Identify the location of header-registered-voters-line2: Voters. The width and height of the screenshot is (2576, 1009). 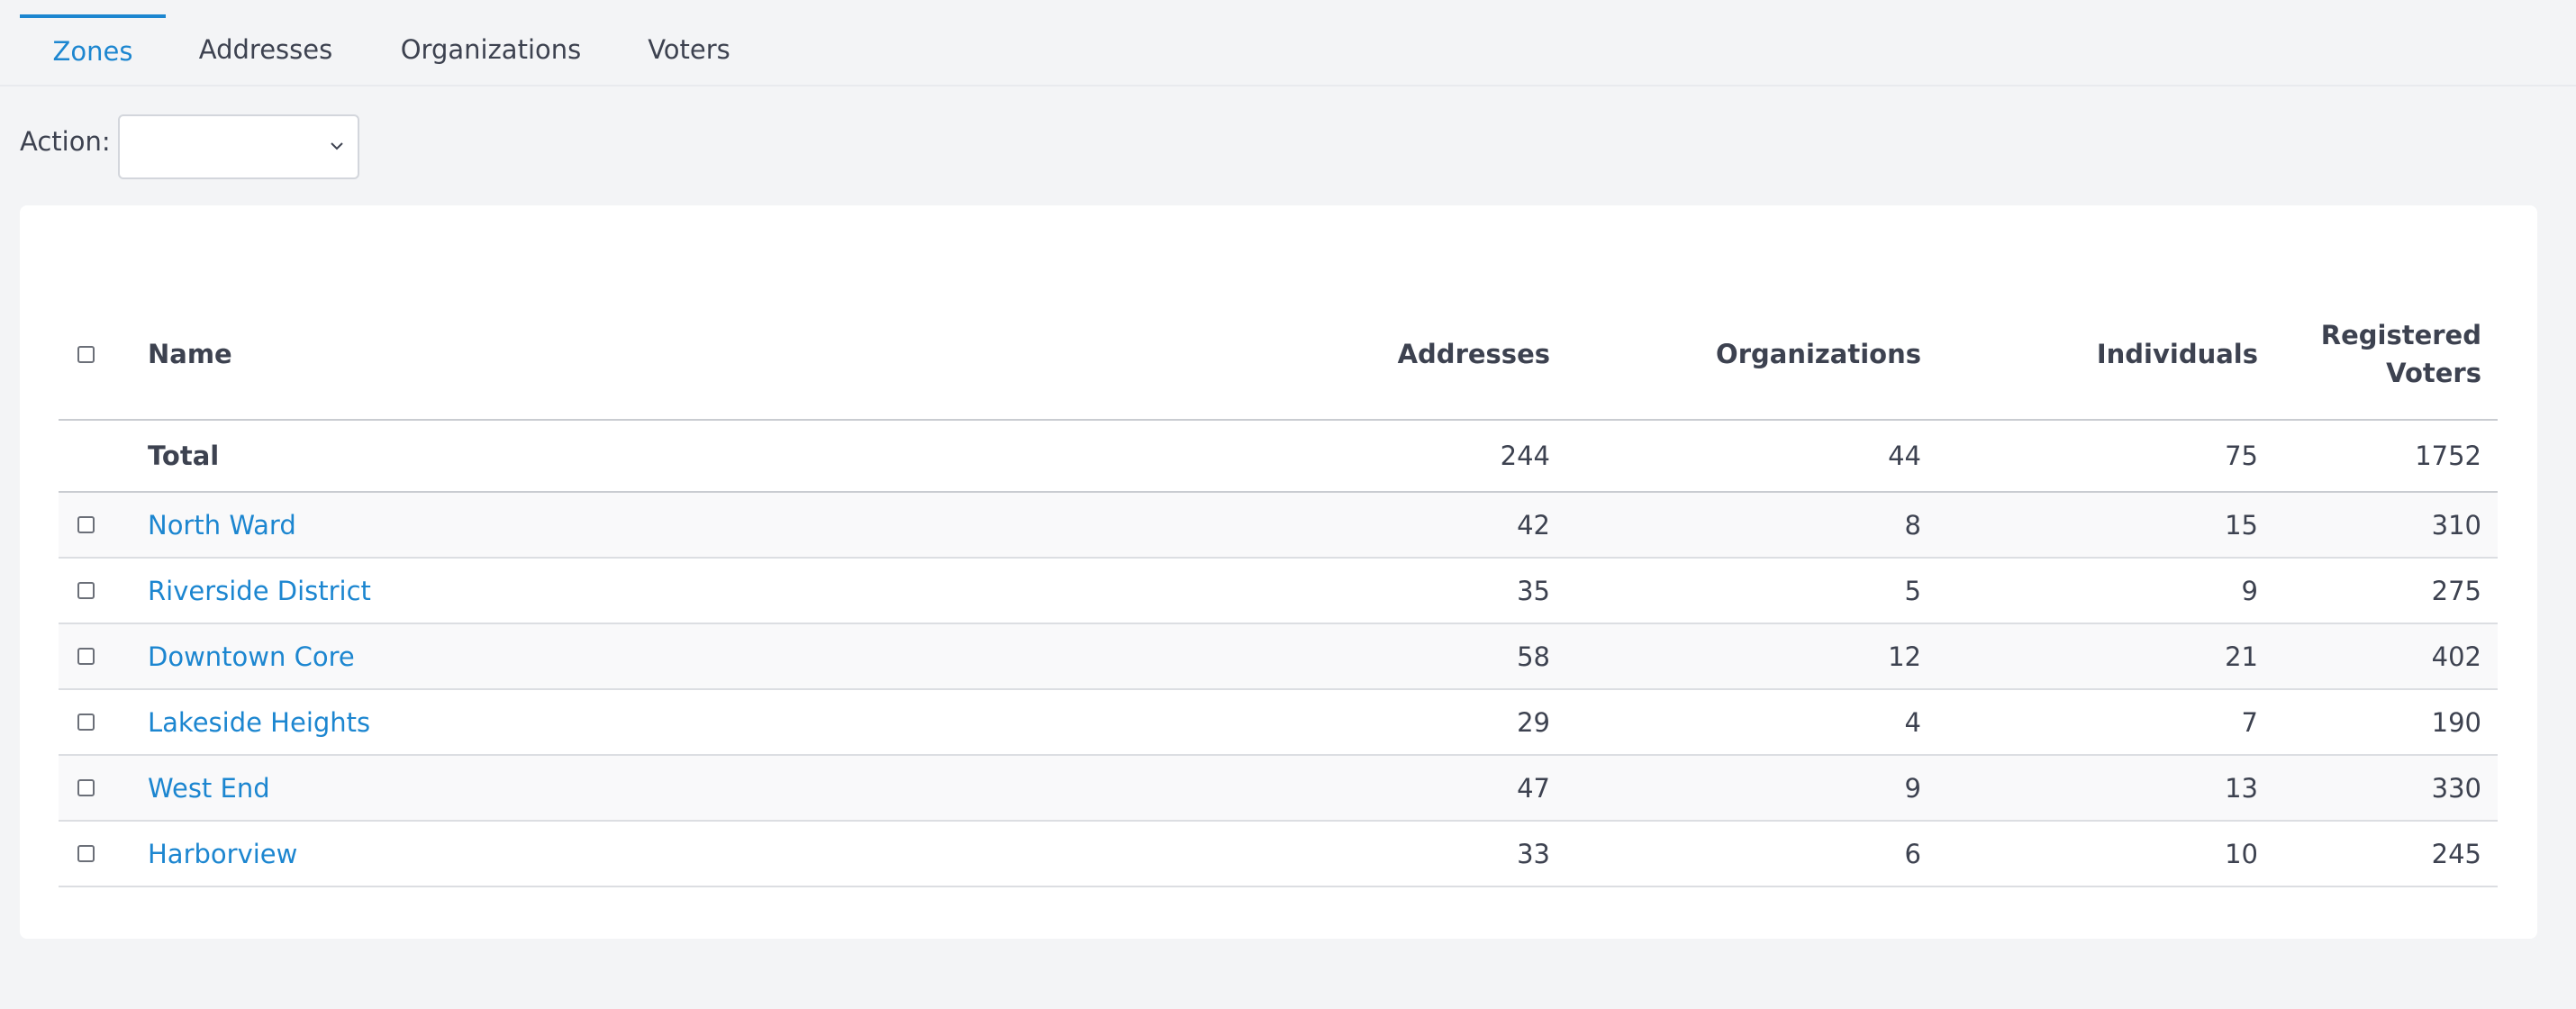
(2433, 373).